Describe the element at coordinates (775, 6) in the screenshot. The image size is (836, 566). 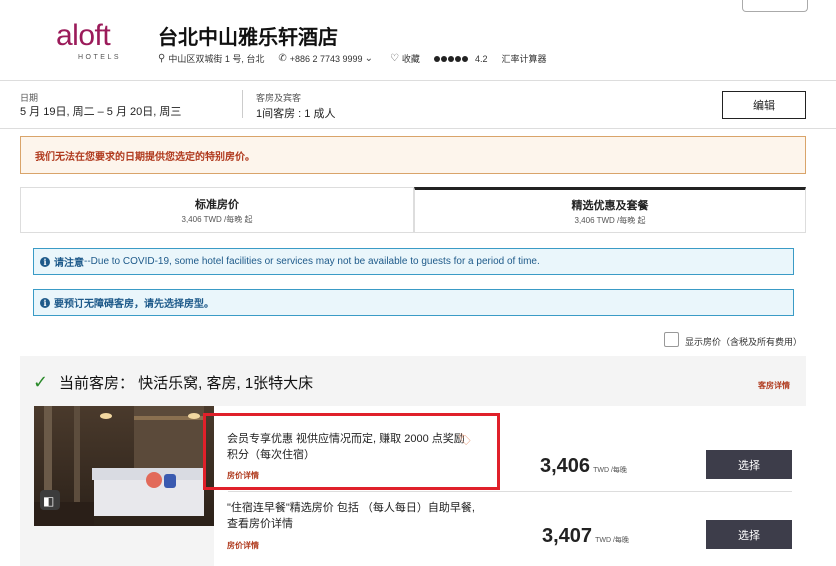
I see `top-partial-button` at that location.